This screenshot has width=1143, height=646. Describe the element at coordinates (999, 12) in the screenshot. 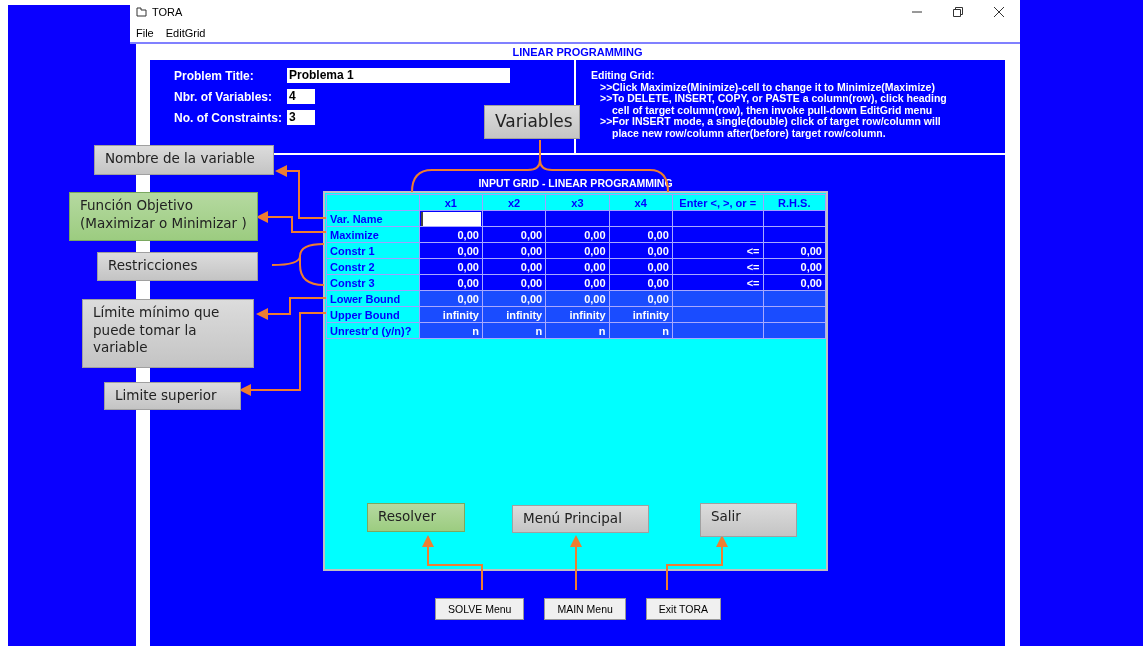

I see `close-icon` at that location.